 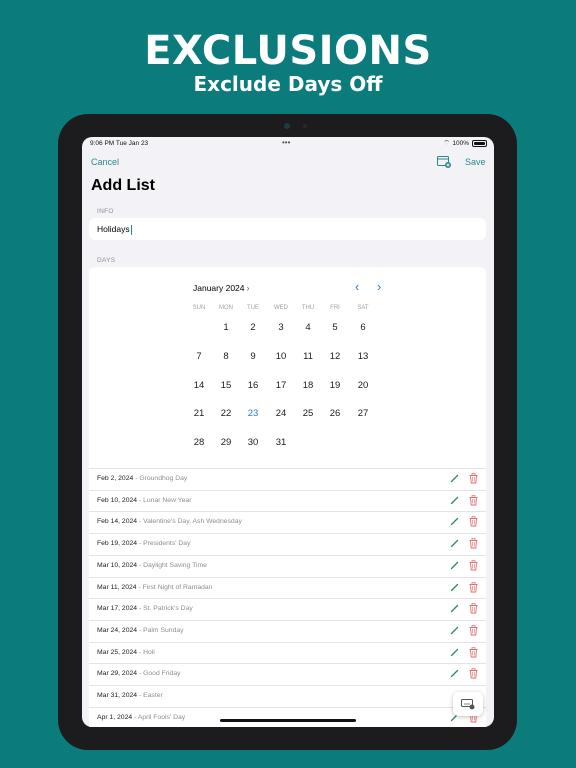 What do you see at coordinates (253, 442) in the screenshot?
I see `calendar-day: 30` at bounding box center [253, 442].